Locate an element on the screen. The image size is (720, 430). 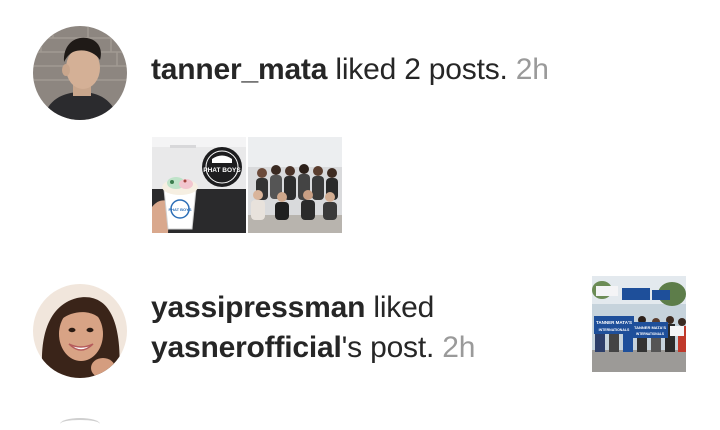
ice-cream-cup-photo-icon: PHAT BOYS PHAT BOYS is located at coordinates (199, 185).